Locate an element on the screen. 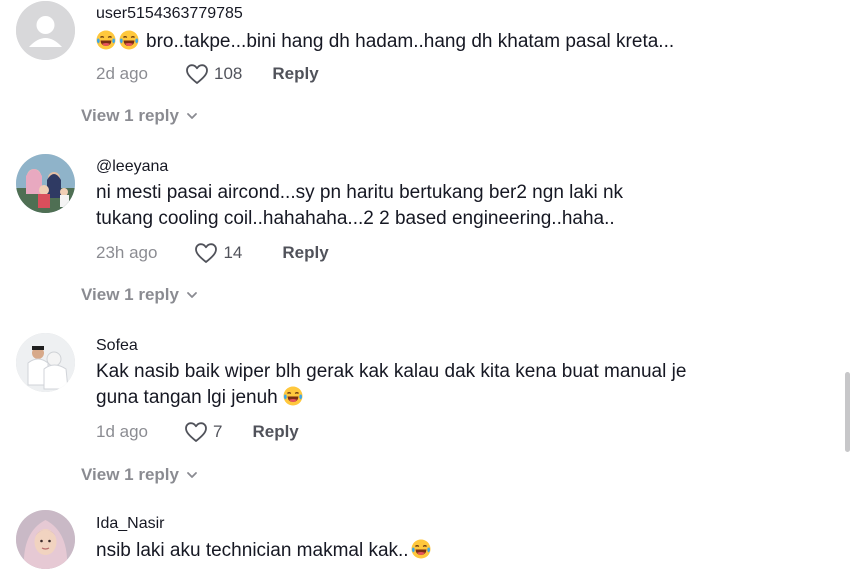  comment-username: user5154363779785 is located at coordinates (169, 14).